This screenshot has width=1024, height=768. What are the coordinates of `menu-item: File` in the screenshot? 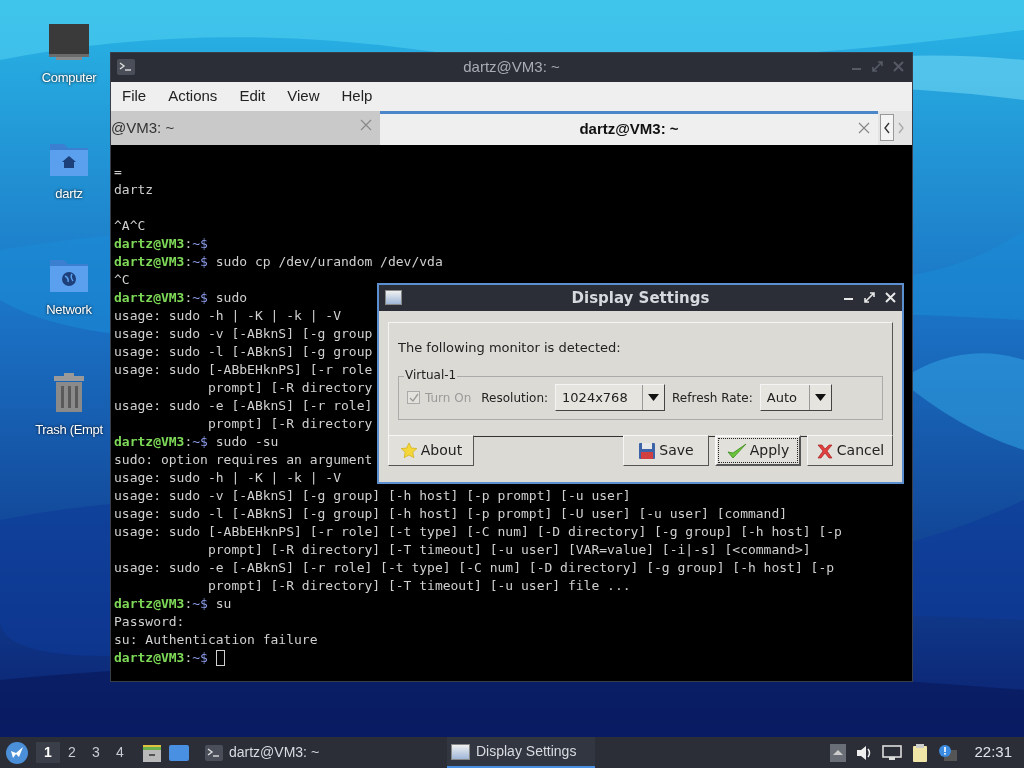 It's located at (134, 96).